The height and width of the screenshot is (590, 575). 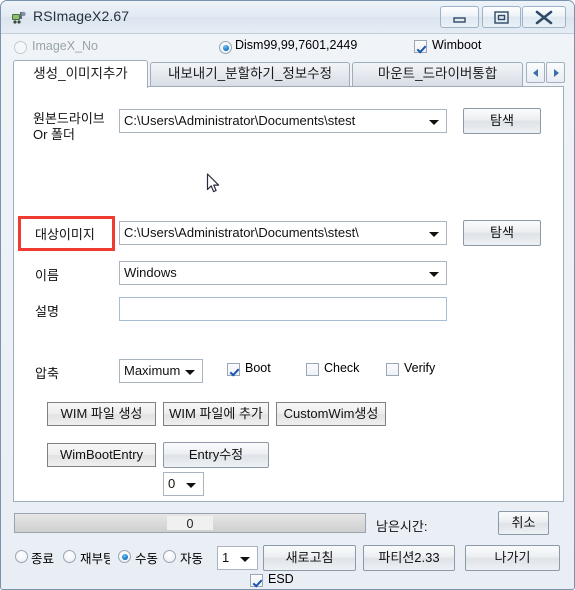 I want to click on cancel-button: 취소, so click(x=523, y=523).